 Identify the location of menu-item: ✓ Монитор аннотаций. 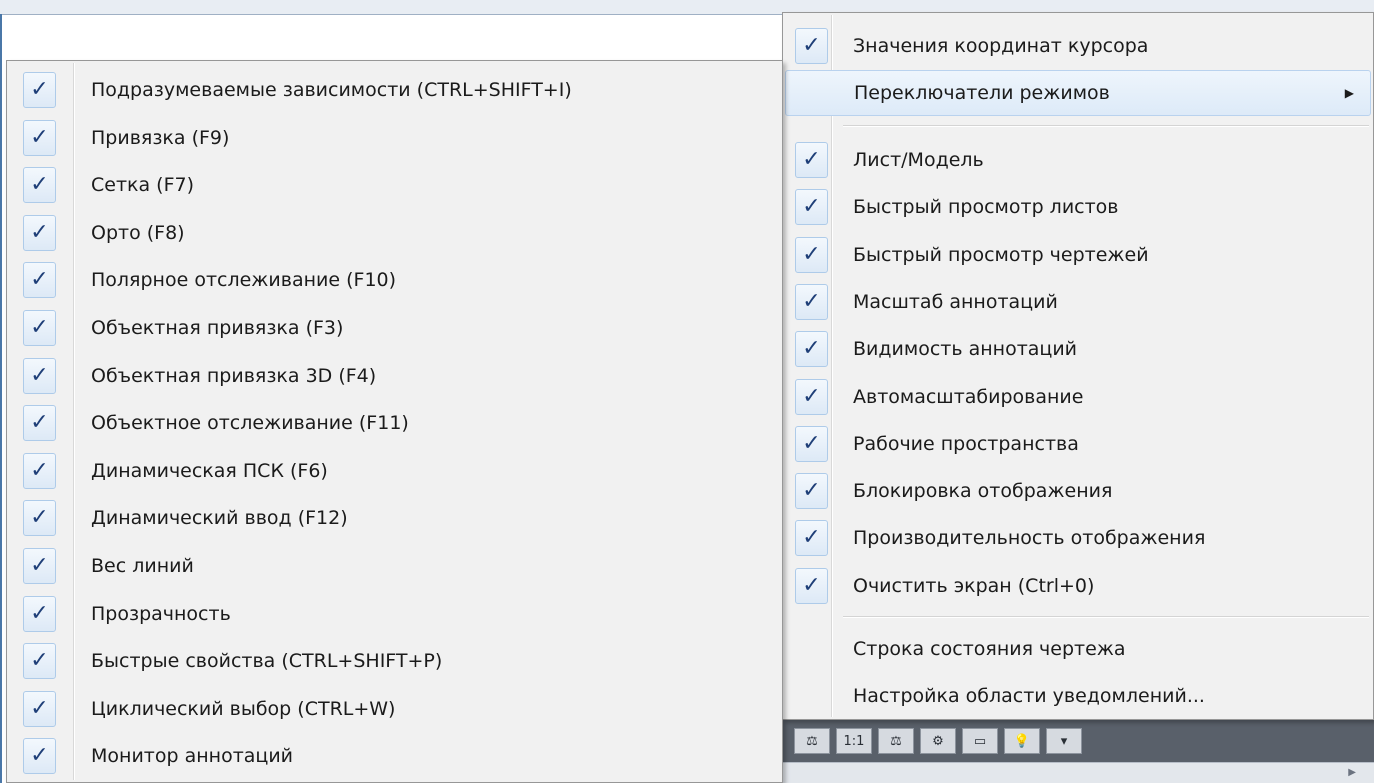
(394, 756).